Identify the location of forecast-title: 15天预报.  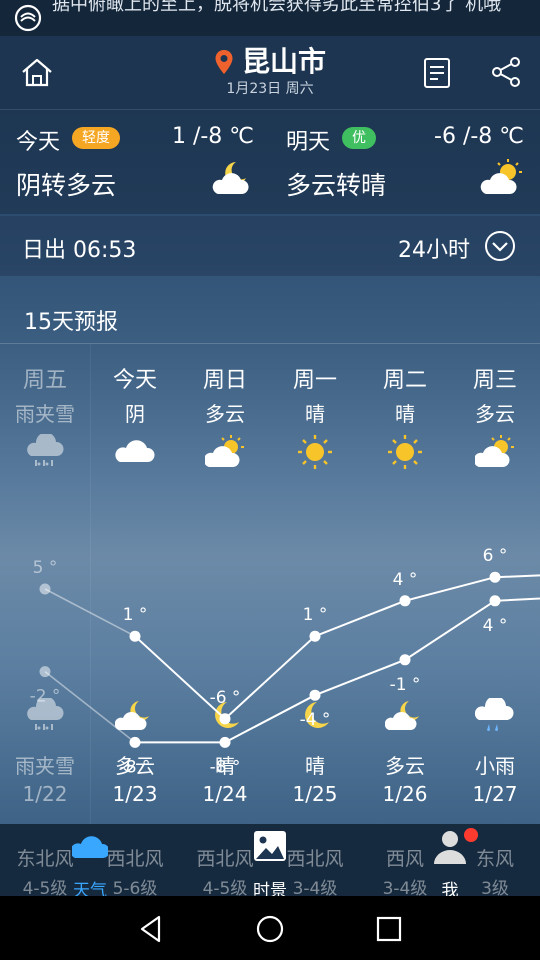
(71, 322).